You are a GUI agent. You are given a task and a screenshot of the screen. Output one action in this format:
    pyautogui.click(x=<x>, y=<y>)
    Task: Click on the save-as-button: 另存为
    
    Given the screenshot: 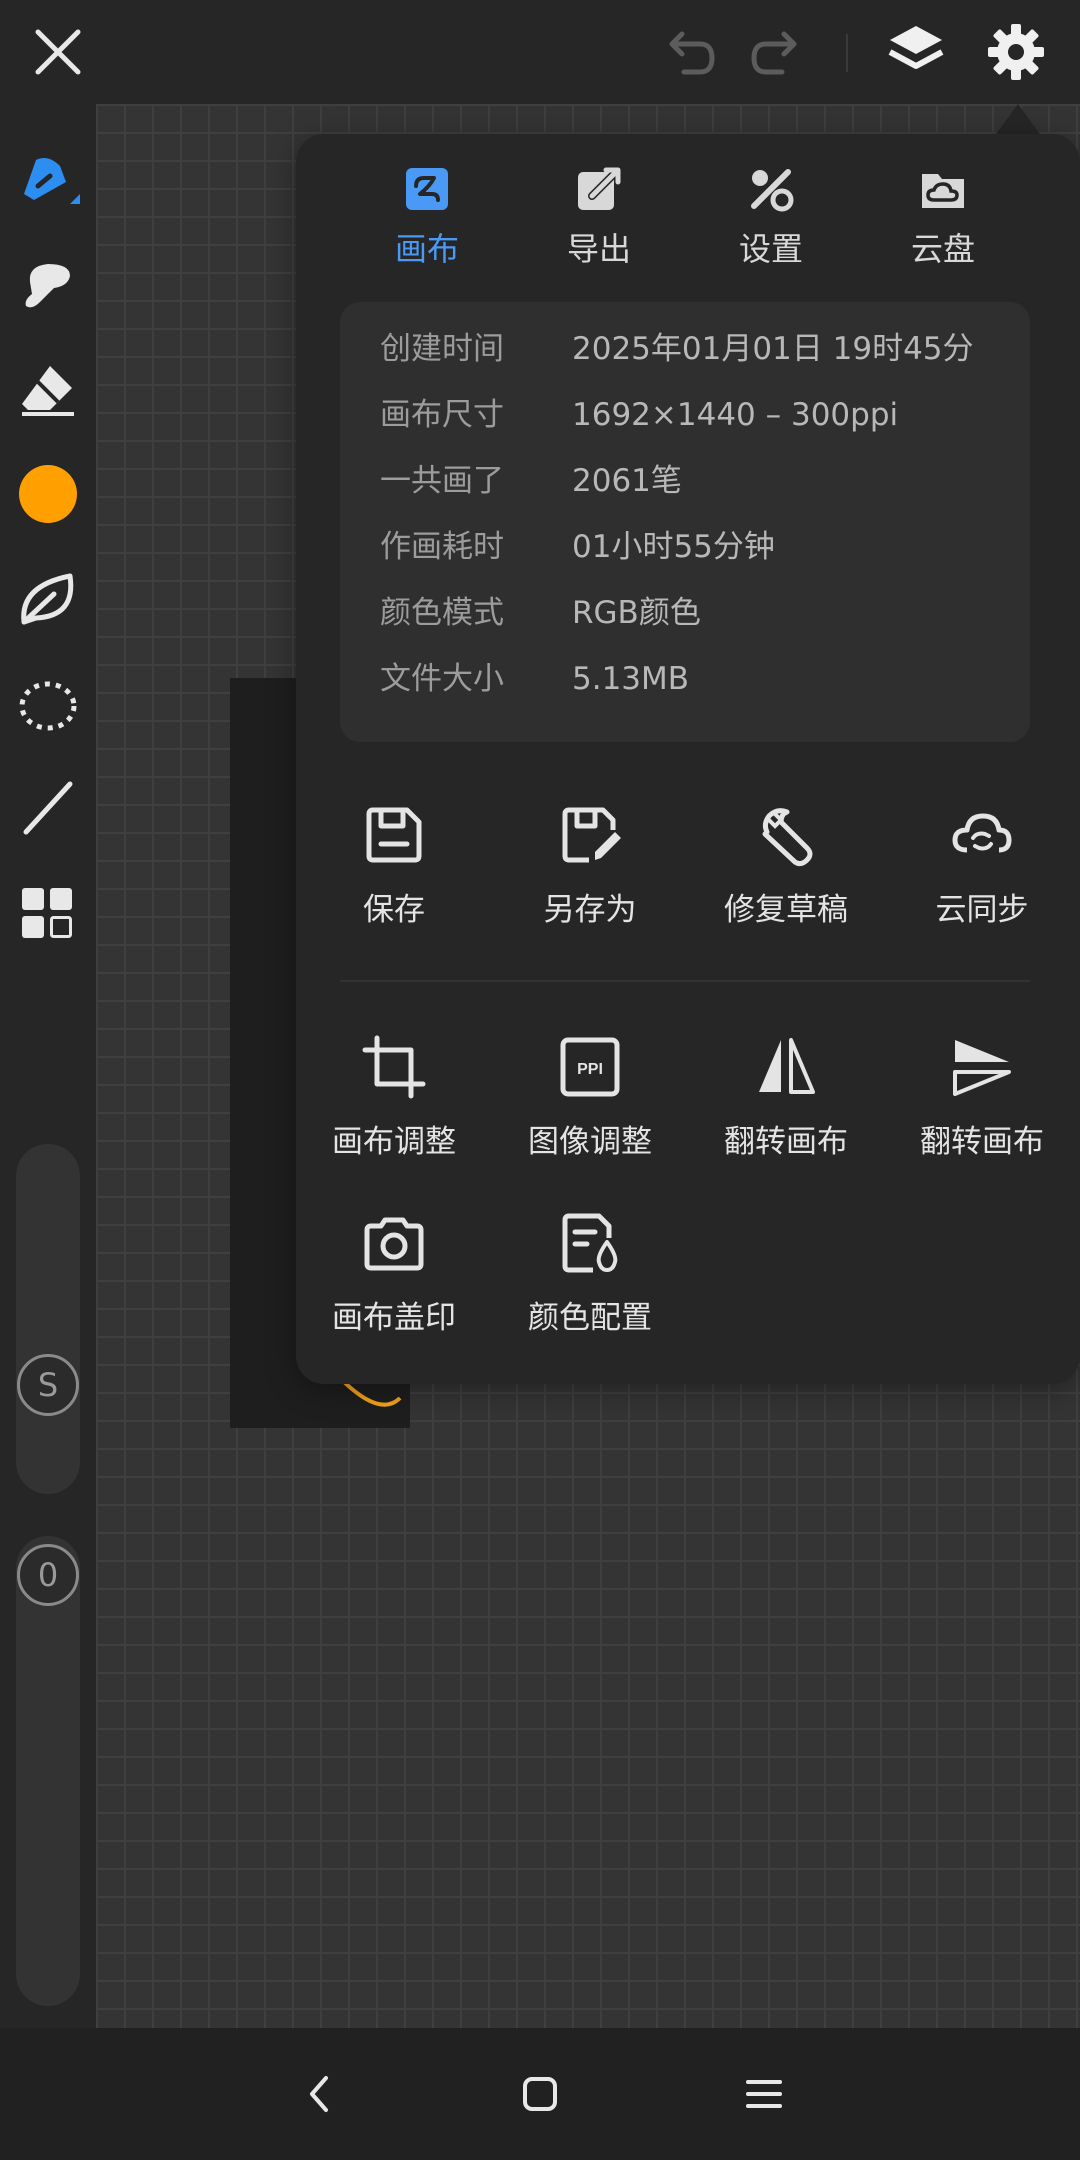 What is the action you would take?
    pyautogui.click(x=590, y=875)
    